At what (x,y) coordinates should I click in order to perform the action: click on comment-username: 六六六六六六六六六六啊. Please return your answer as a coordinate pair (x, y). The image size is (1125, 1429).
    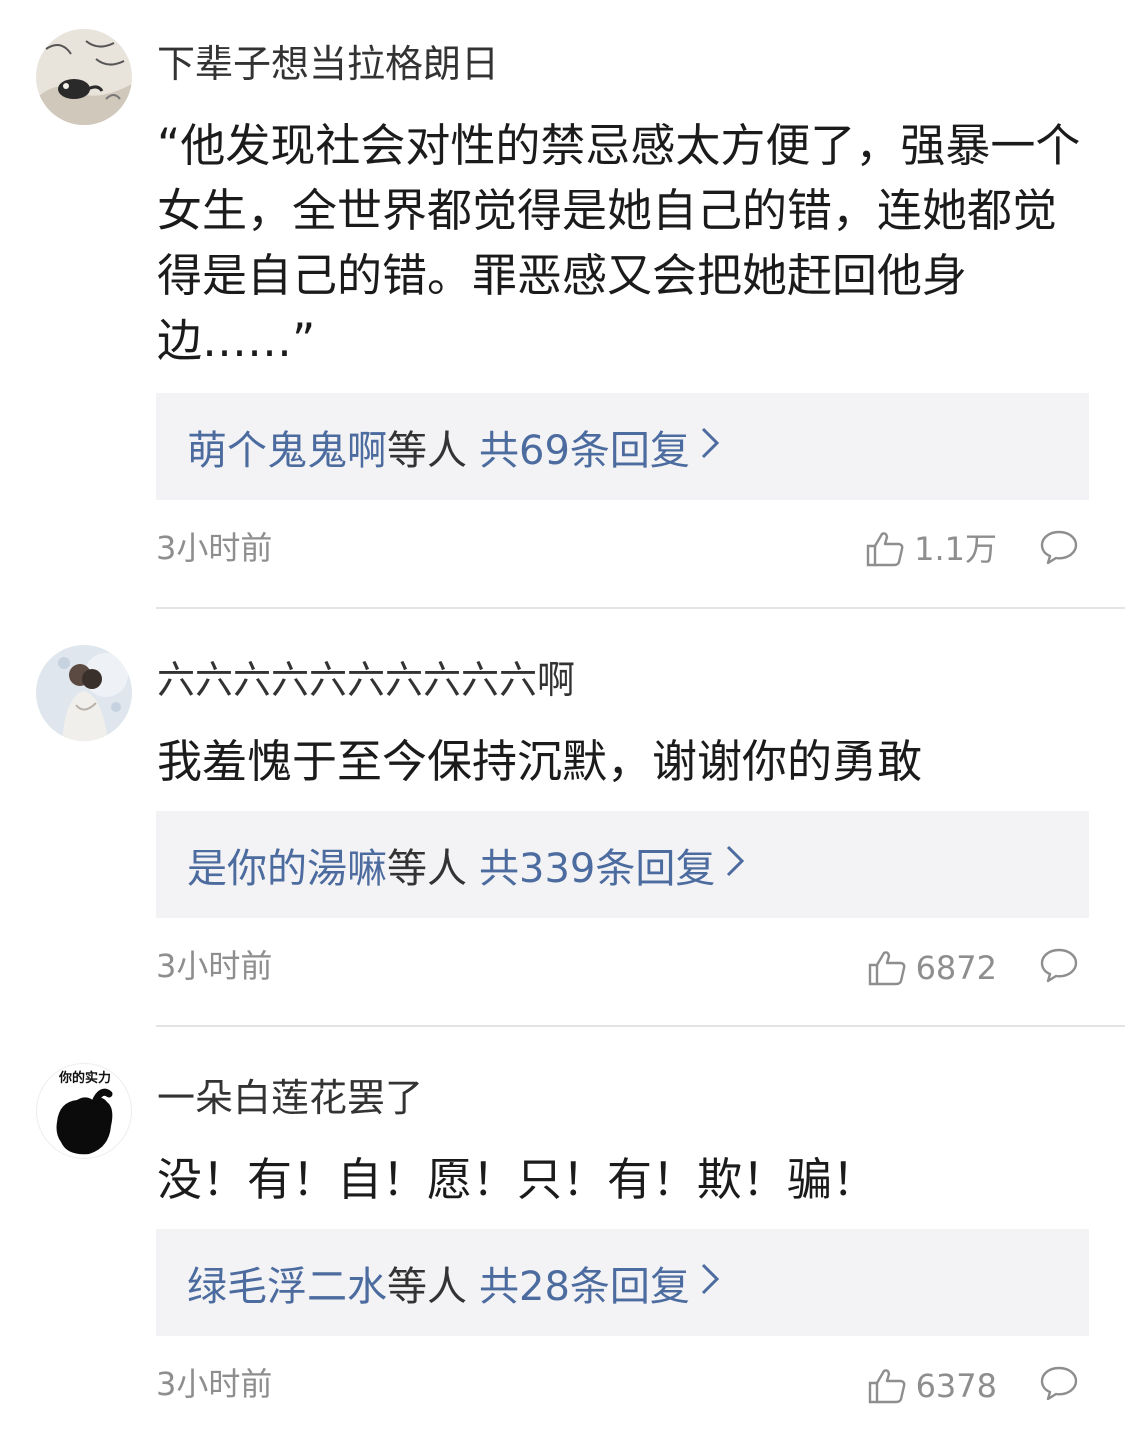
    Looking at the image, I should click on (366, 680).